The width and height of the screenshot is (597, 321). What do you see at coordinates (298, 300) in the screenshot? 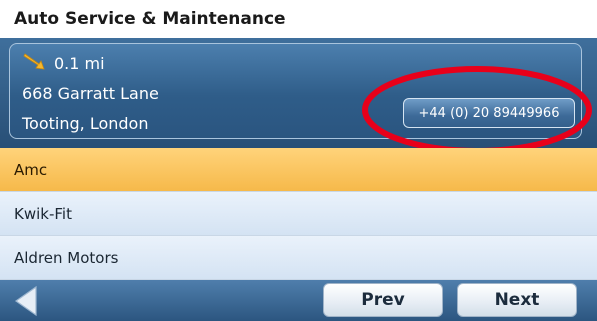
I see `bottom-navigation-bar: Prev Next` at bounding box center [298, 300].